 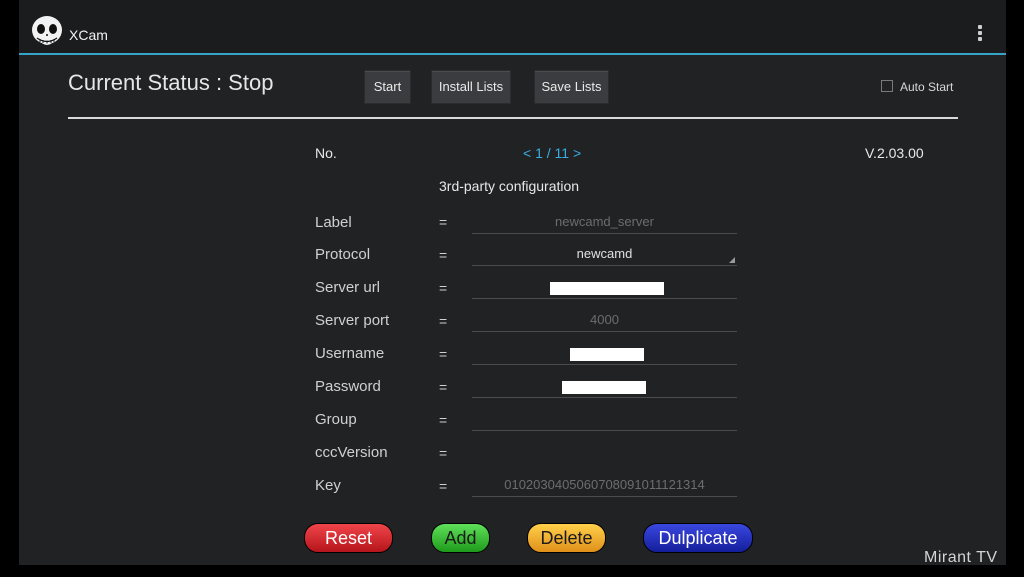 I want to click on label-label: Label, so click(x=333, y=222).